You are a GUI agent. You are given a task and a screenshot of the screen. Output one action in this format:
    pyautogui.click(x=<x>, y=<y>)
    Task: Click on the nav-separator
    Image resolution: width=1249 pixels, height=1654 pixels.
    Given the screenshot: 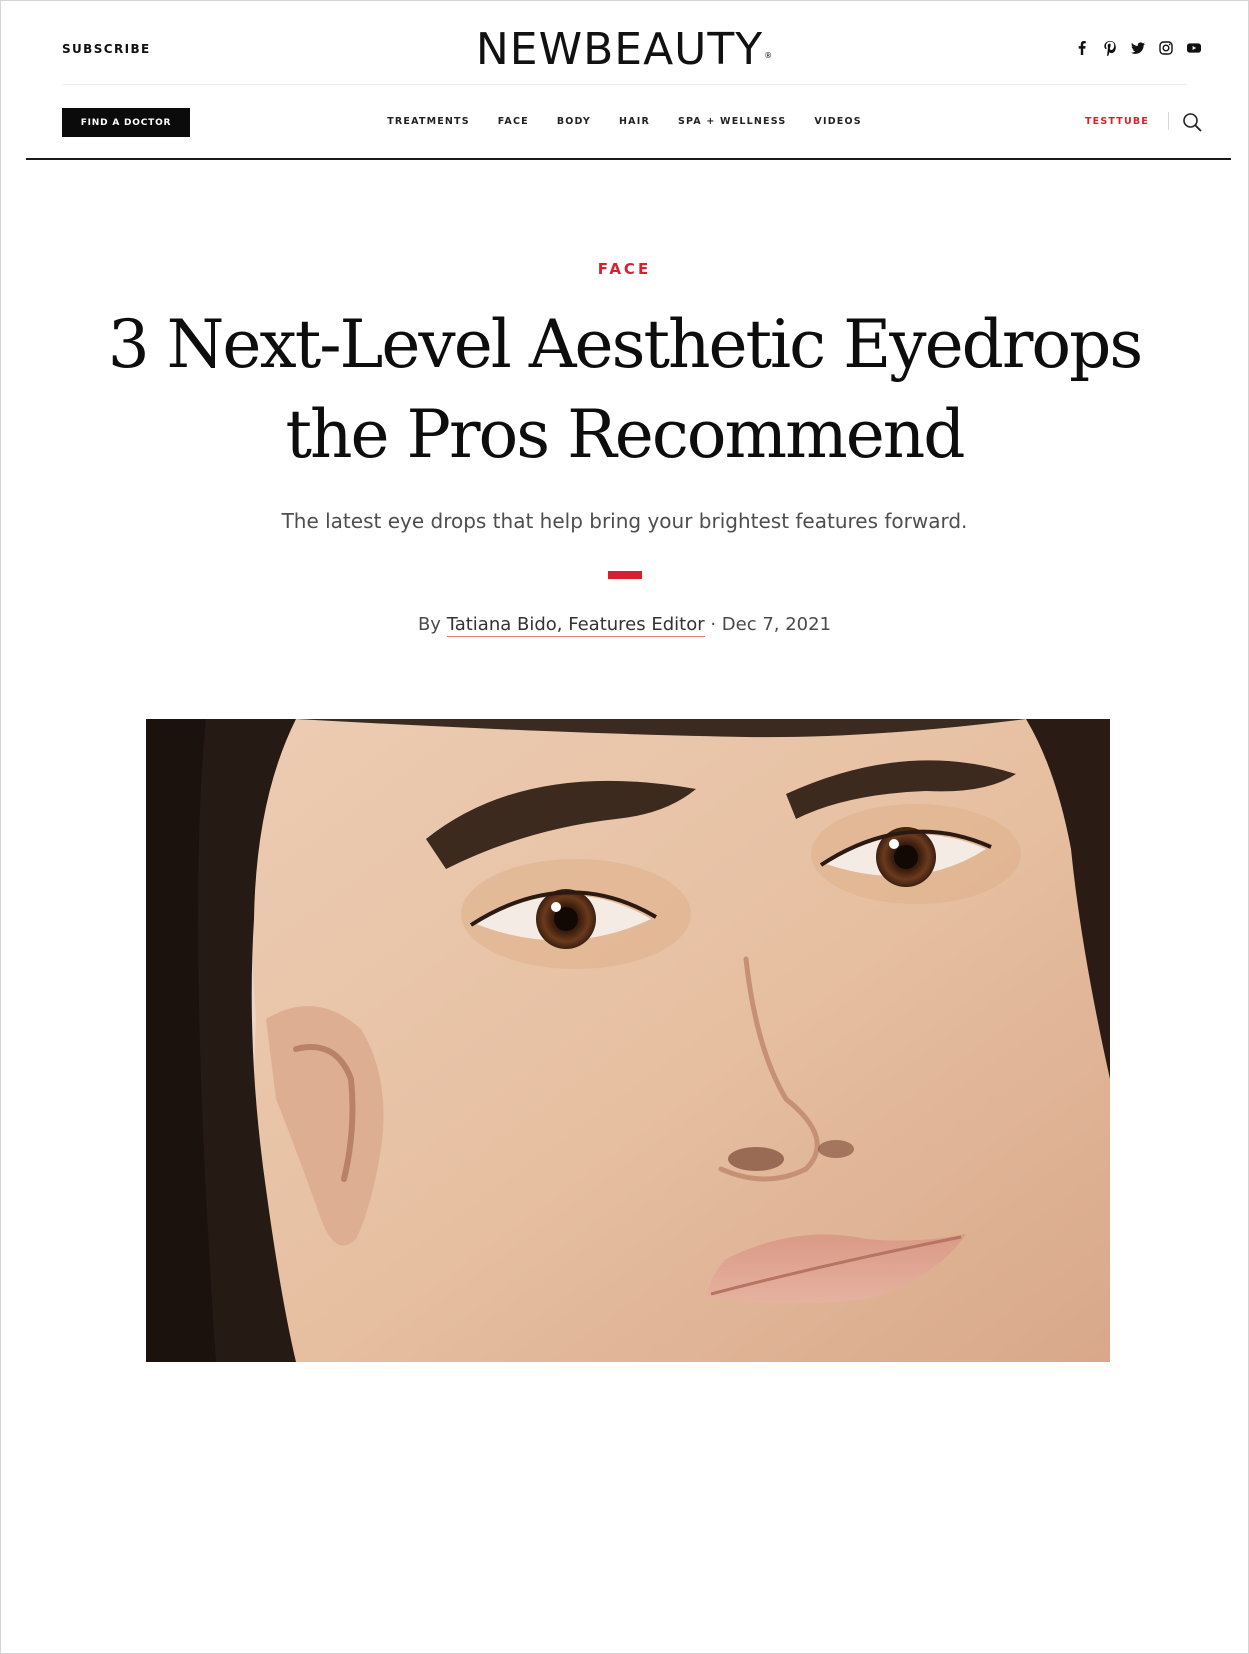 What is the action you would take?
    pyautogui.click(x=1168, y=121)
    